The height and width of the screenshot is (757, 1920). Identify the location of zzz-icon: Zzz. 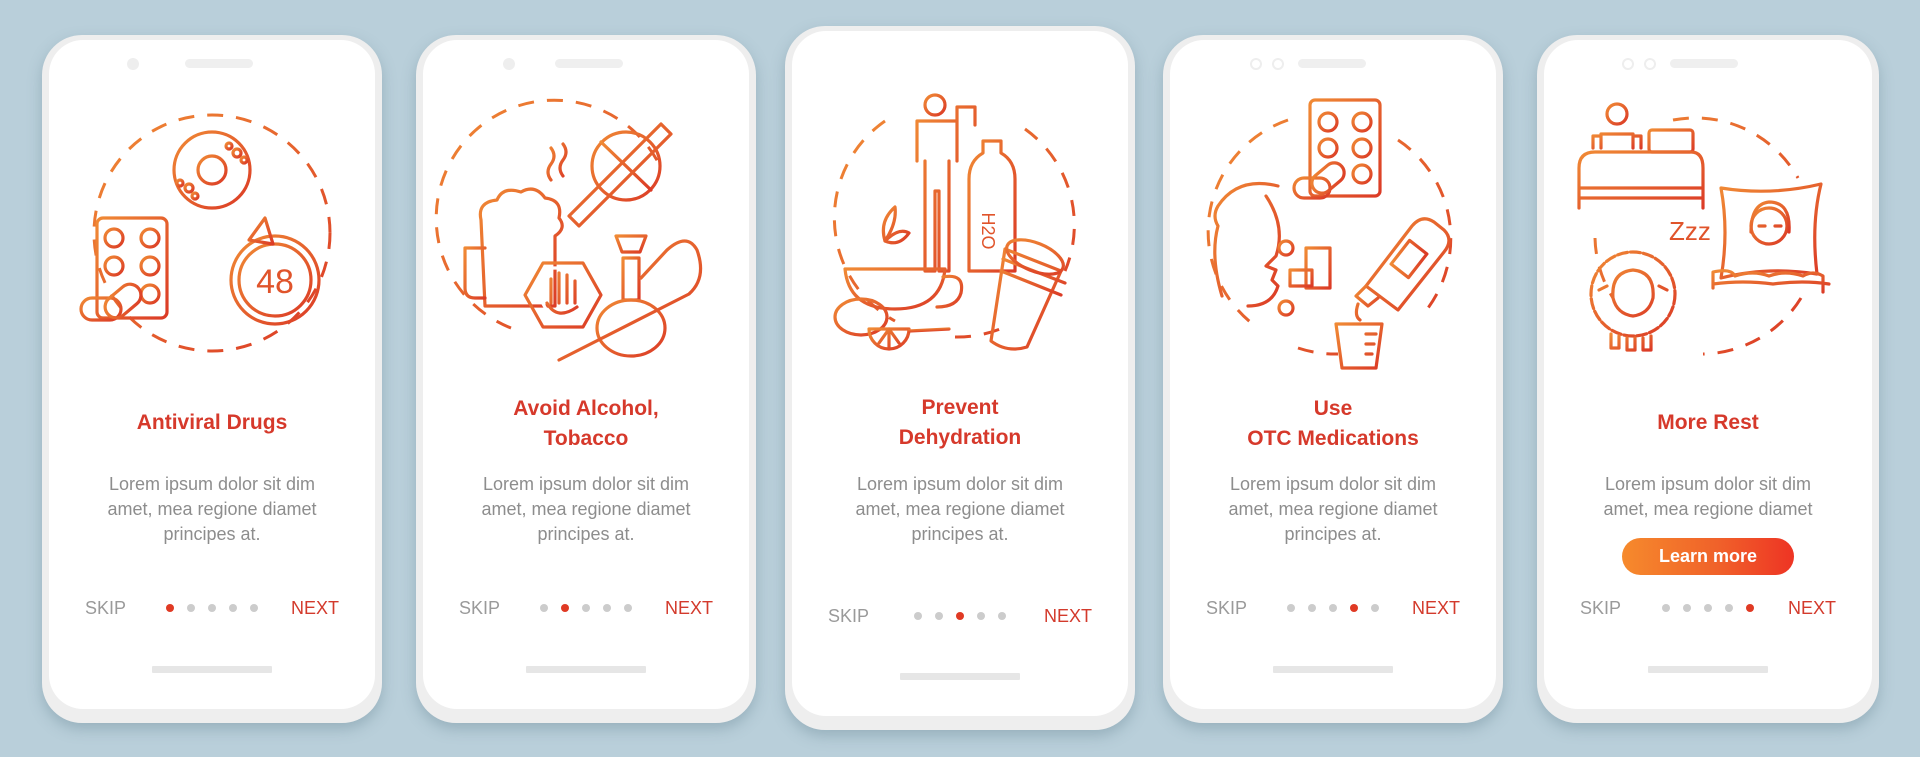
(1690, 231).